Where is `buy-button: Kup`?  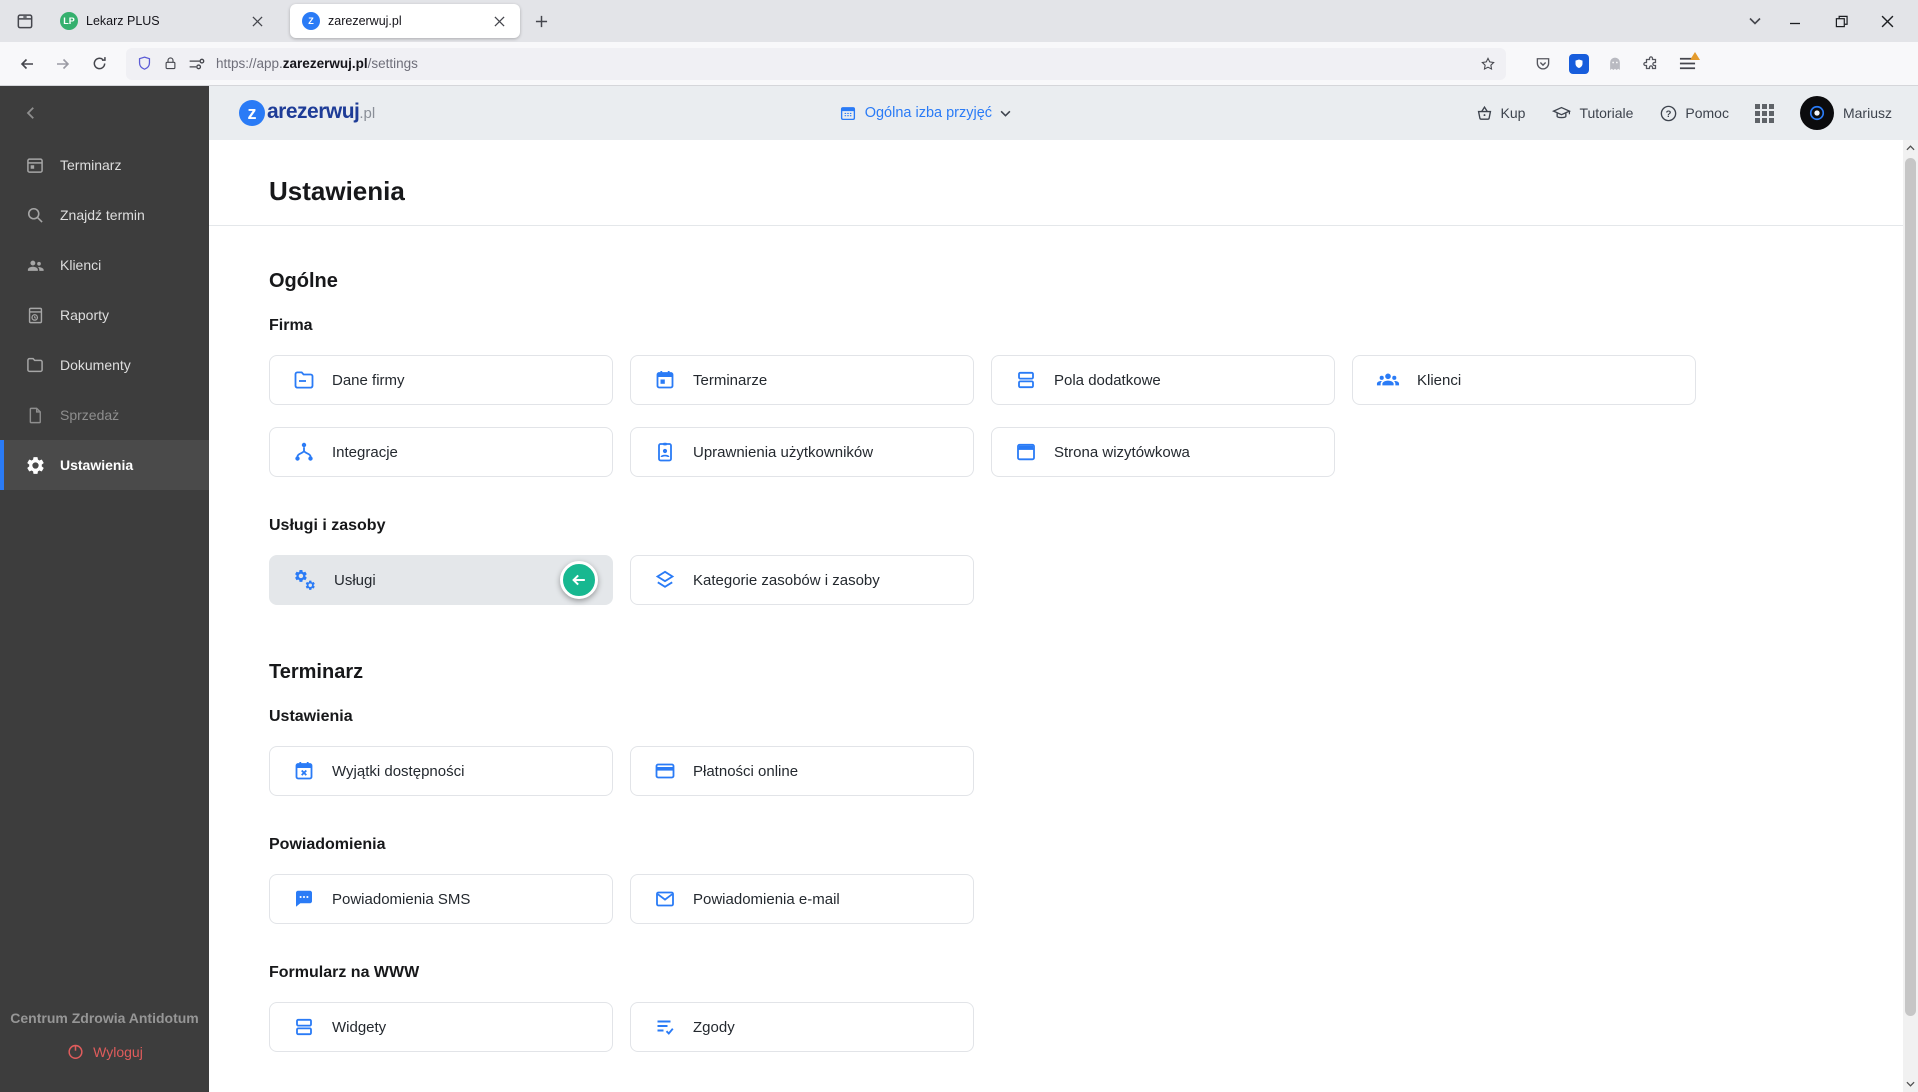
buy-button: Kup is located at coordinates (1500, 113).